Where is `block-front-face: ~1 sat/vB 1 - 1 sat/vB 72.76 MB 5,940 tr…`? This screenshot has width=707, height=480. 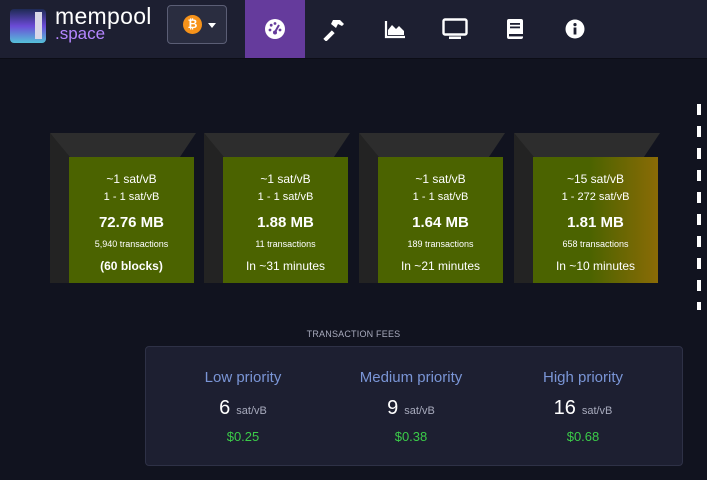 block-front-face: ~1 sat/vB 1 - 1 sat/vB 72.76 MB 5,940 tr… is located at coordinates (131, 220).